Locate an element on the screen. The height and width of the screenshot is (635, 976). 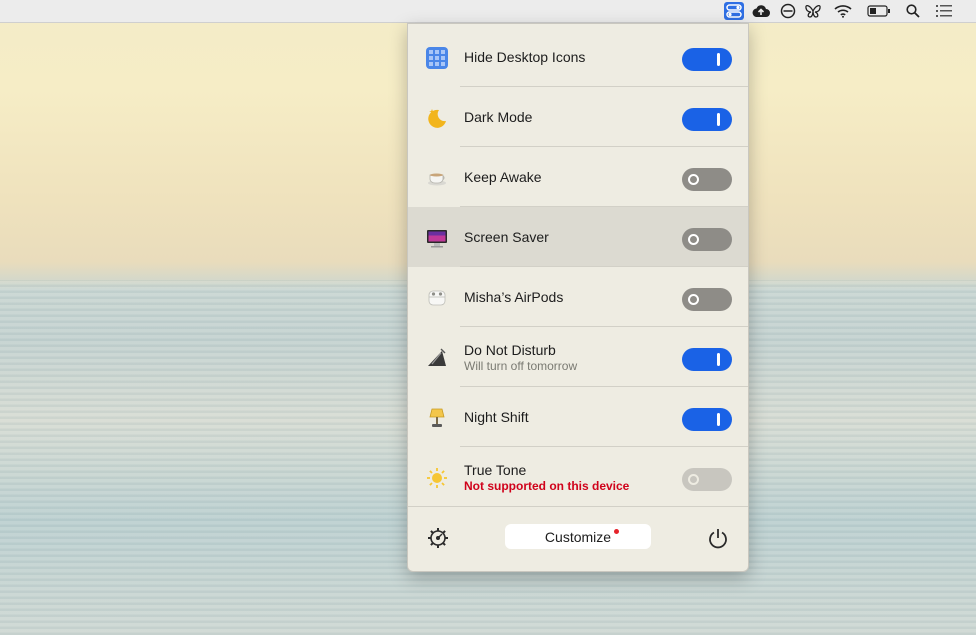
customize-button: Customize is located at coordinates (578, 536).